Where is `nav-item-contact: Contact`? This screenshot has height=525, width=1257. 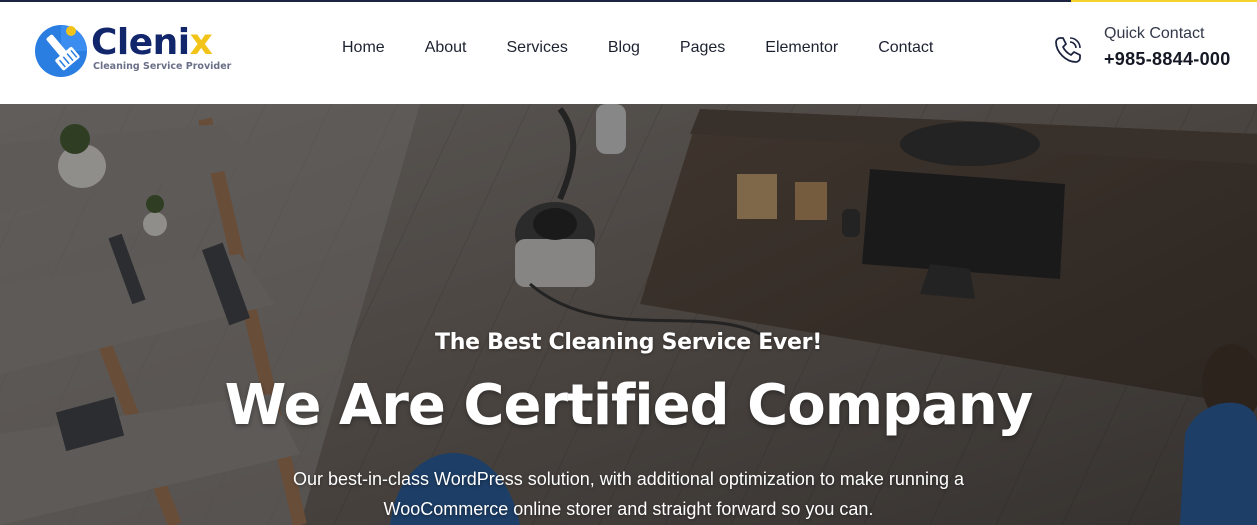
nav-item-contact: Contact is located at coordinates (905, 48).